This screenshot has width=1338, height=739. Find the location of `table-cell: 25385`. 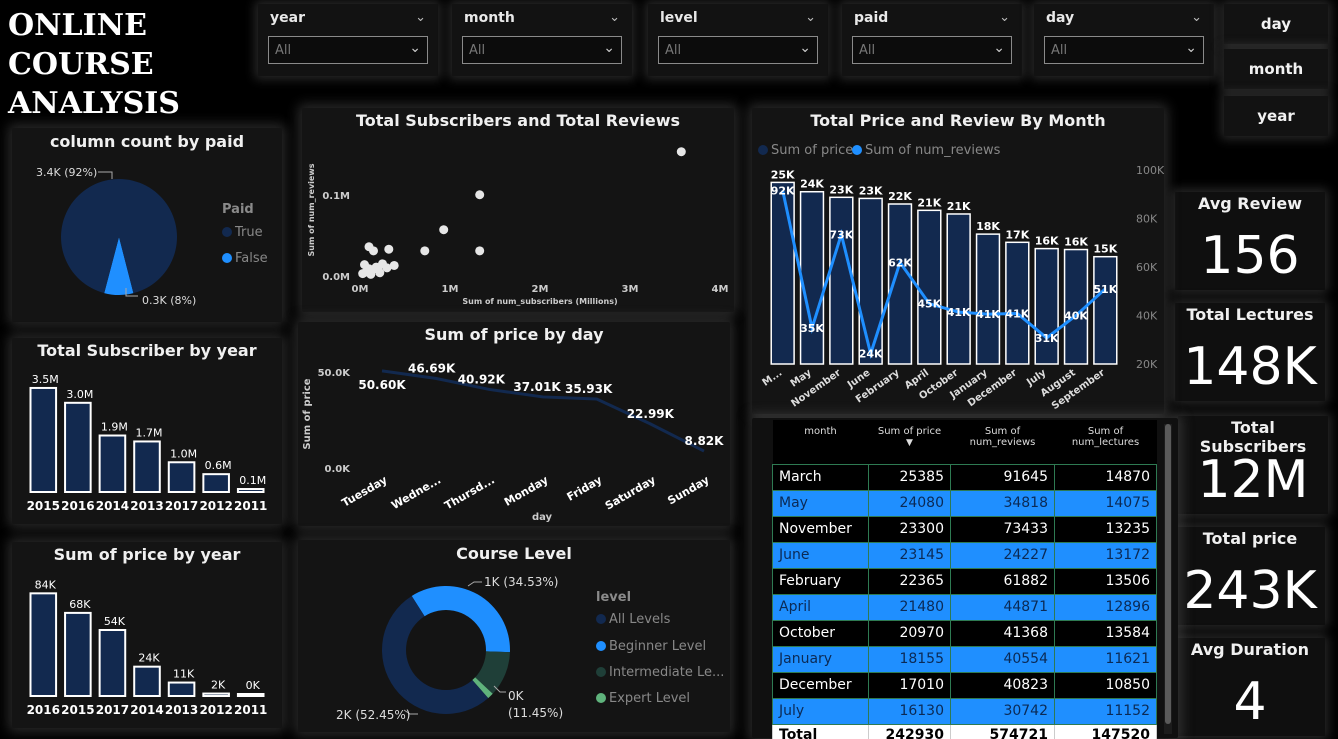

table-cell: 25385 is located at coordinates (909, 477).